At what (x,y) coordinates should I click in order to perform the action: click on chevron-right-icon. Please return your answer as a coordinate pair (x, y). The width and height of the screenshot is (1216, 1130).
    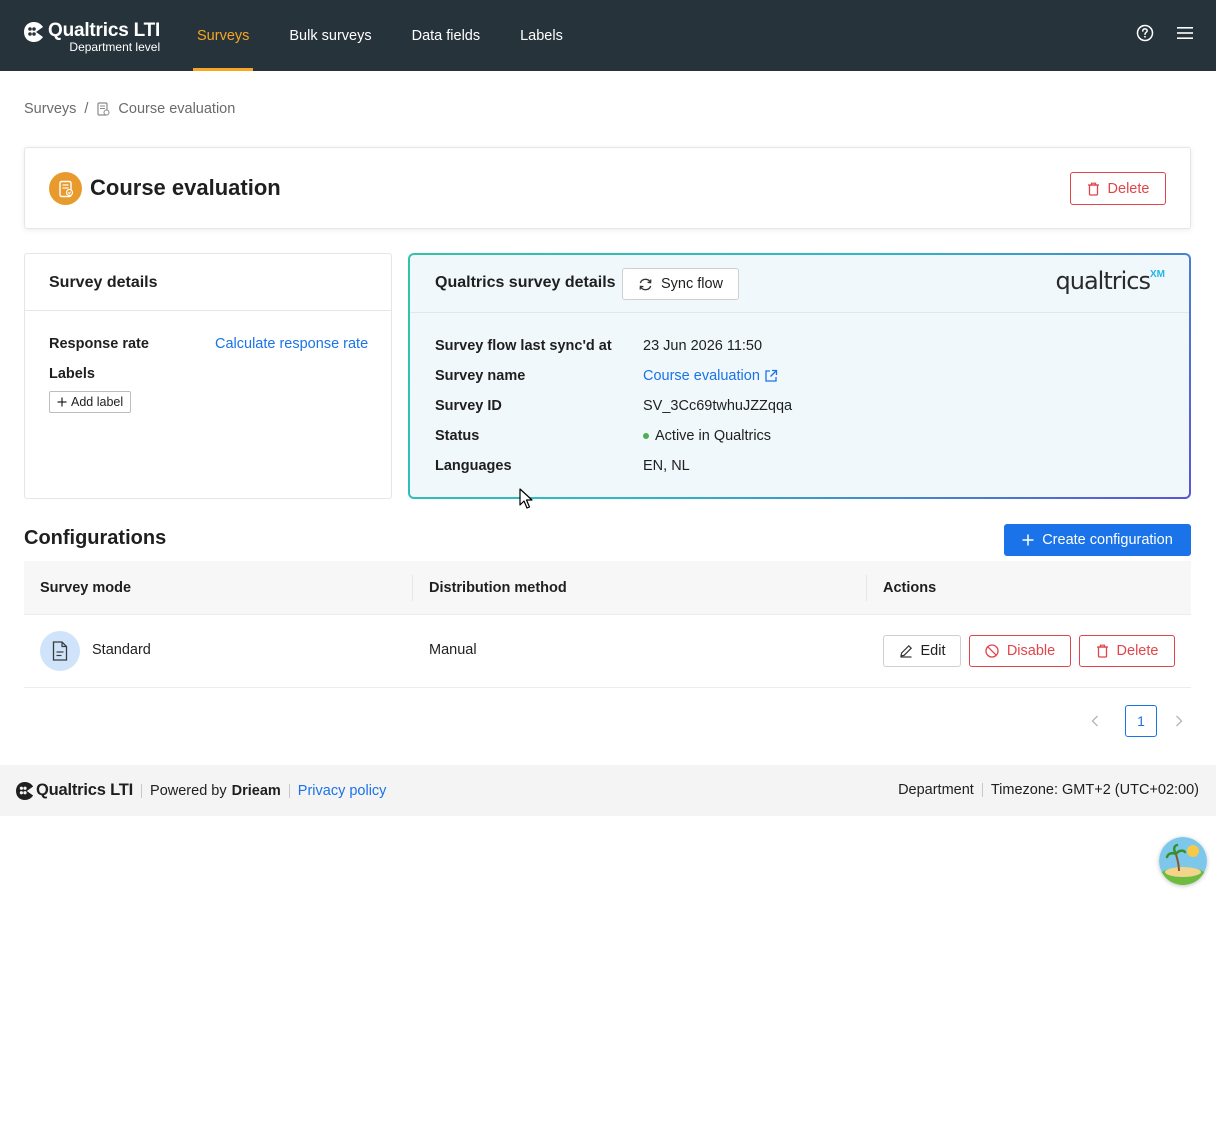
    Looking at the image, I should click on (1179, 721).